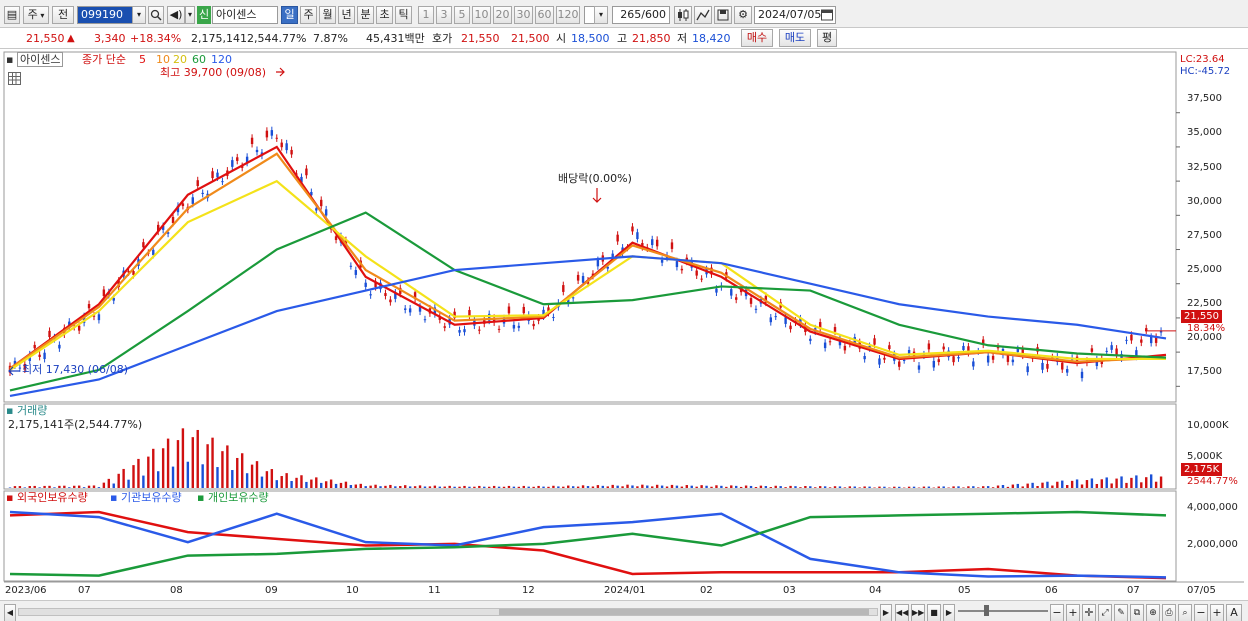  What do you see at coordinates (245, 15) in the screenshot?
I see `stock-name-field: 아이센스` at bounding box center [245, 15].